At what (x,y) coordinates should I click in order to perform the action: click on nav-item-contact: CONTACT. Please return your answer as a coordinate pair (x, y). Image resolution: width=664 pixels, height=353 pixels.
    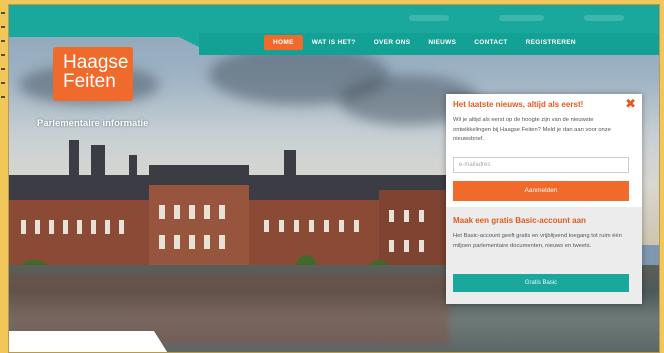
    Looking at the image, I should click on (490, 42).